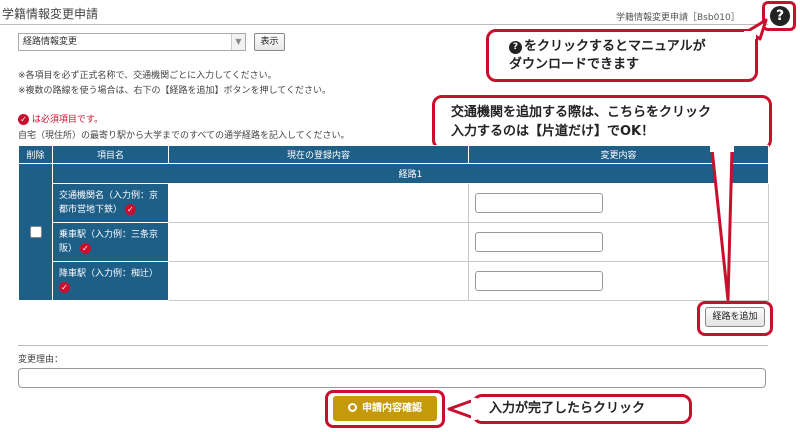  I want to click on required-legend: ✓ は必須項目です。, so click(60, 118).